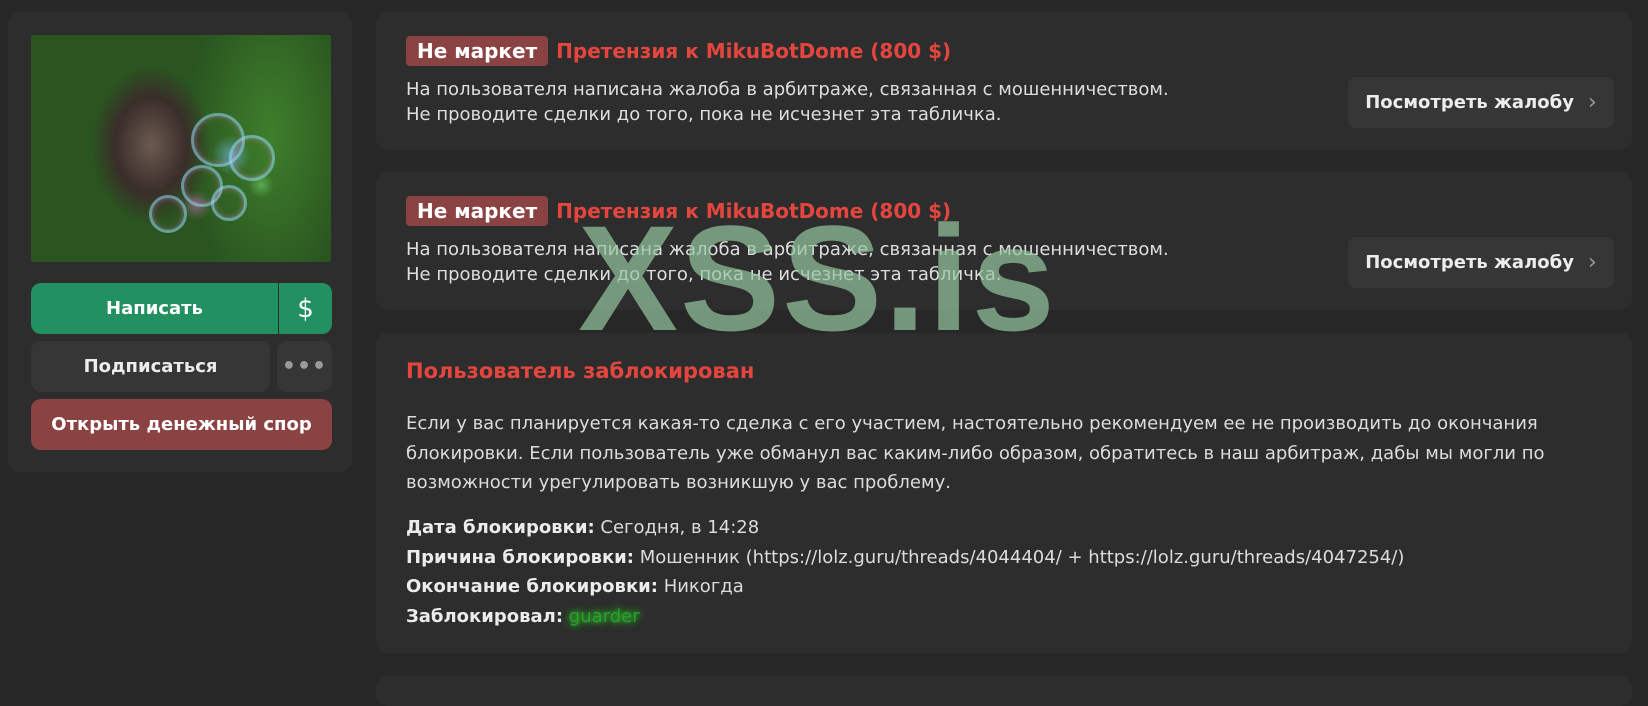  What do you see at coordinates (181, 148) in the screenshot?
I see `avatar` at bounding box center [181, 148].